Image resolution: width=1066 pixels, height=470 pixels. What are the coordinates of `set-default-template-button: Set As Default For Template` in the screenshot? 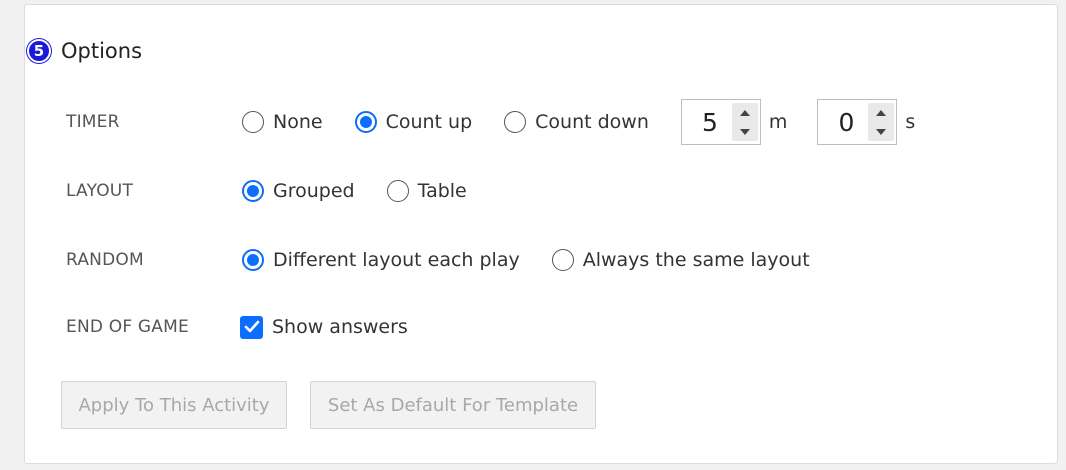 It's located at (453, 405).